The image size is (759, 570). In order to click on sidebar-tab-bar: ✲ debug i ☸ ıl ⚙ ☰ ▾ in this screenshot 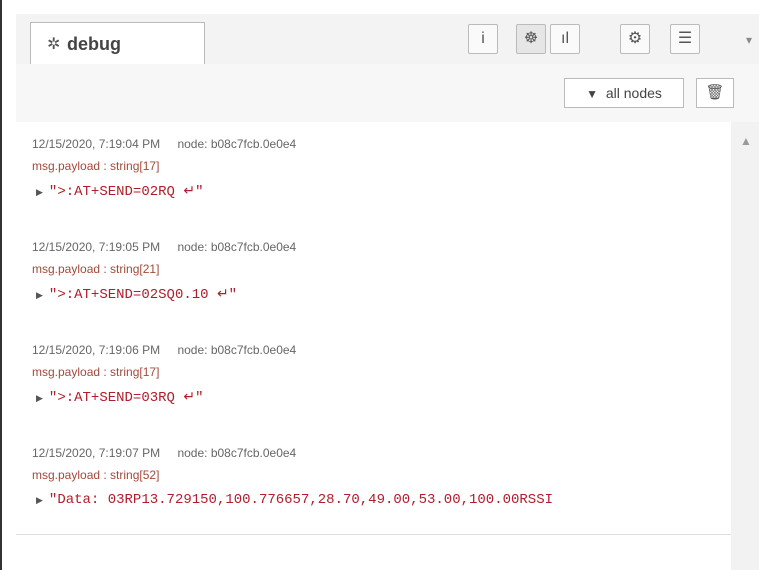, I will do `click(387, 39)`.